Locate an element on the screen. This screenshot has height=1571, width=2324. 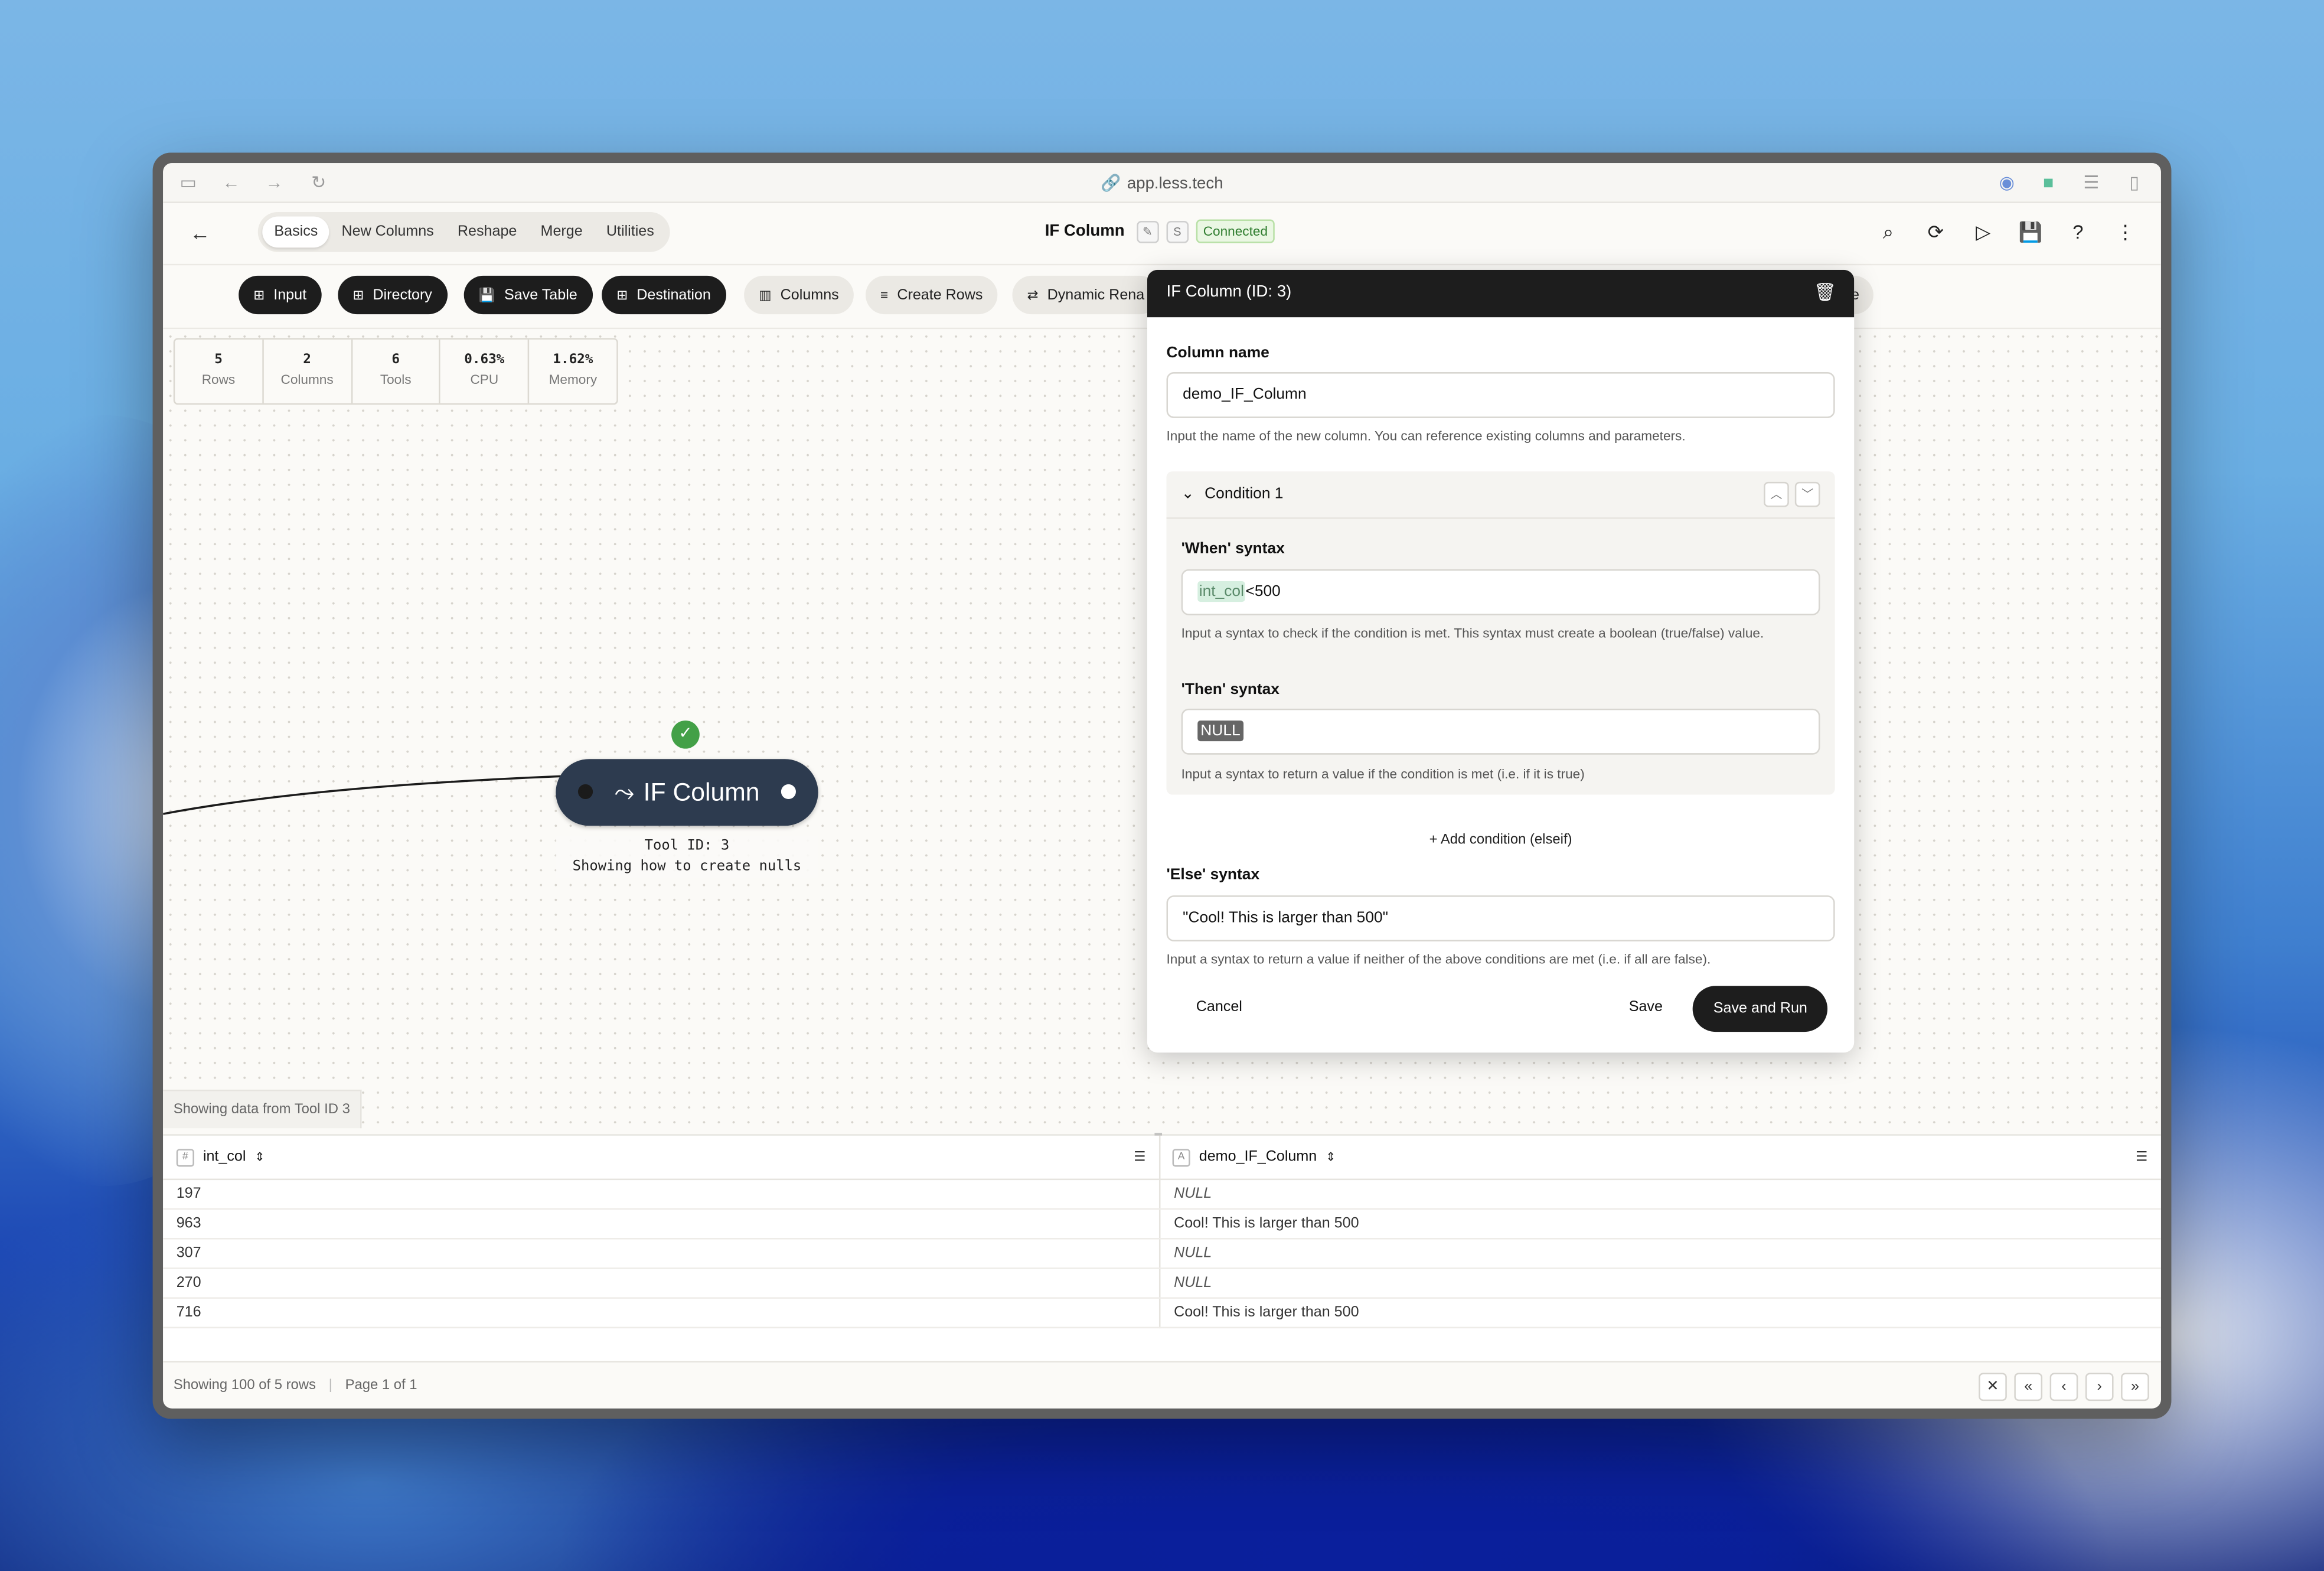
header-actions: ⌕ ⟳ ▷ 💾 ? ⋮ is located at coordinates (2006, 233).